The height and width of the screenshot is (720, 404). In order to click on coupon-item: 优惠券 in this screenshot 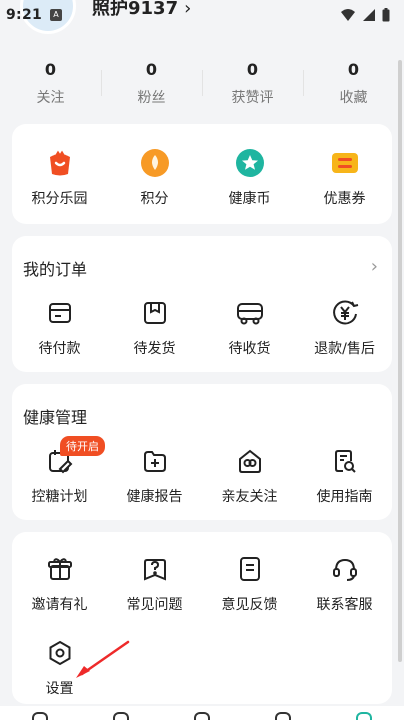, I will do `click(344, 177)`.